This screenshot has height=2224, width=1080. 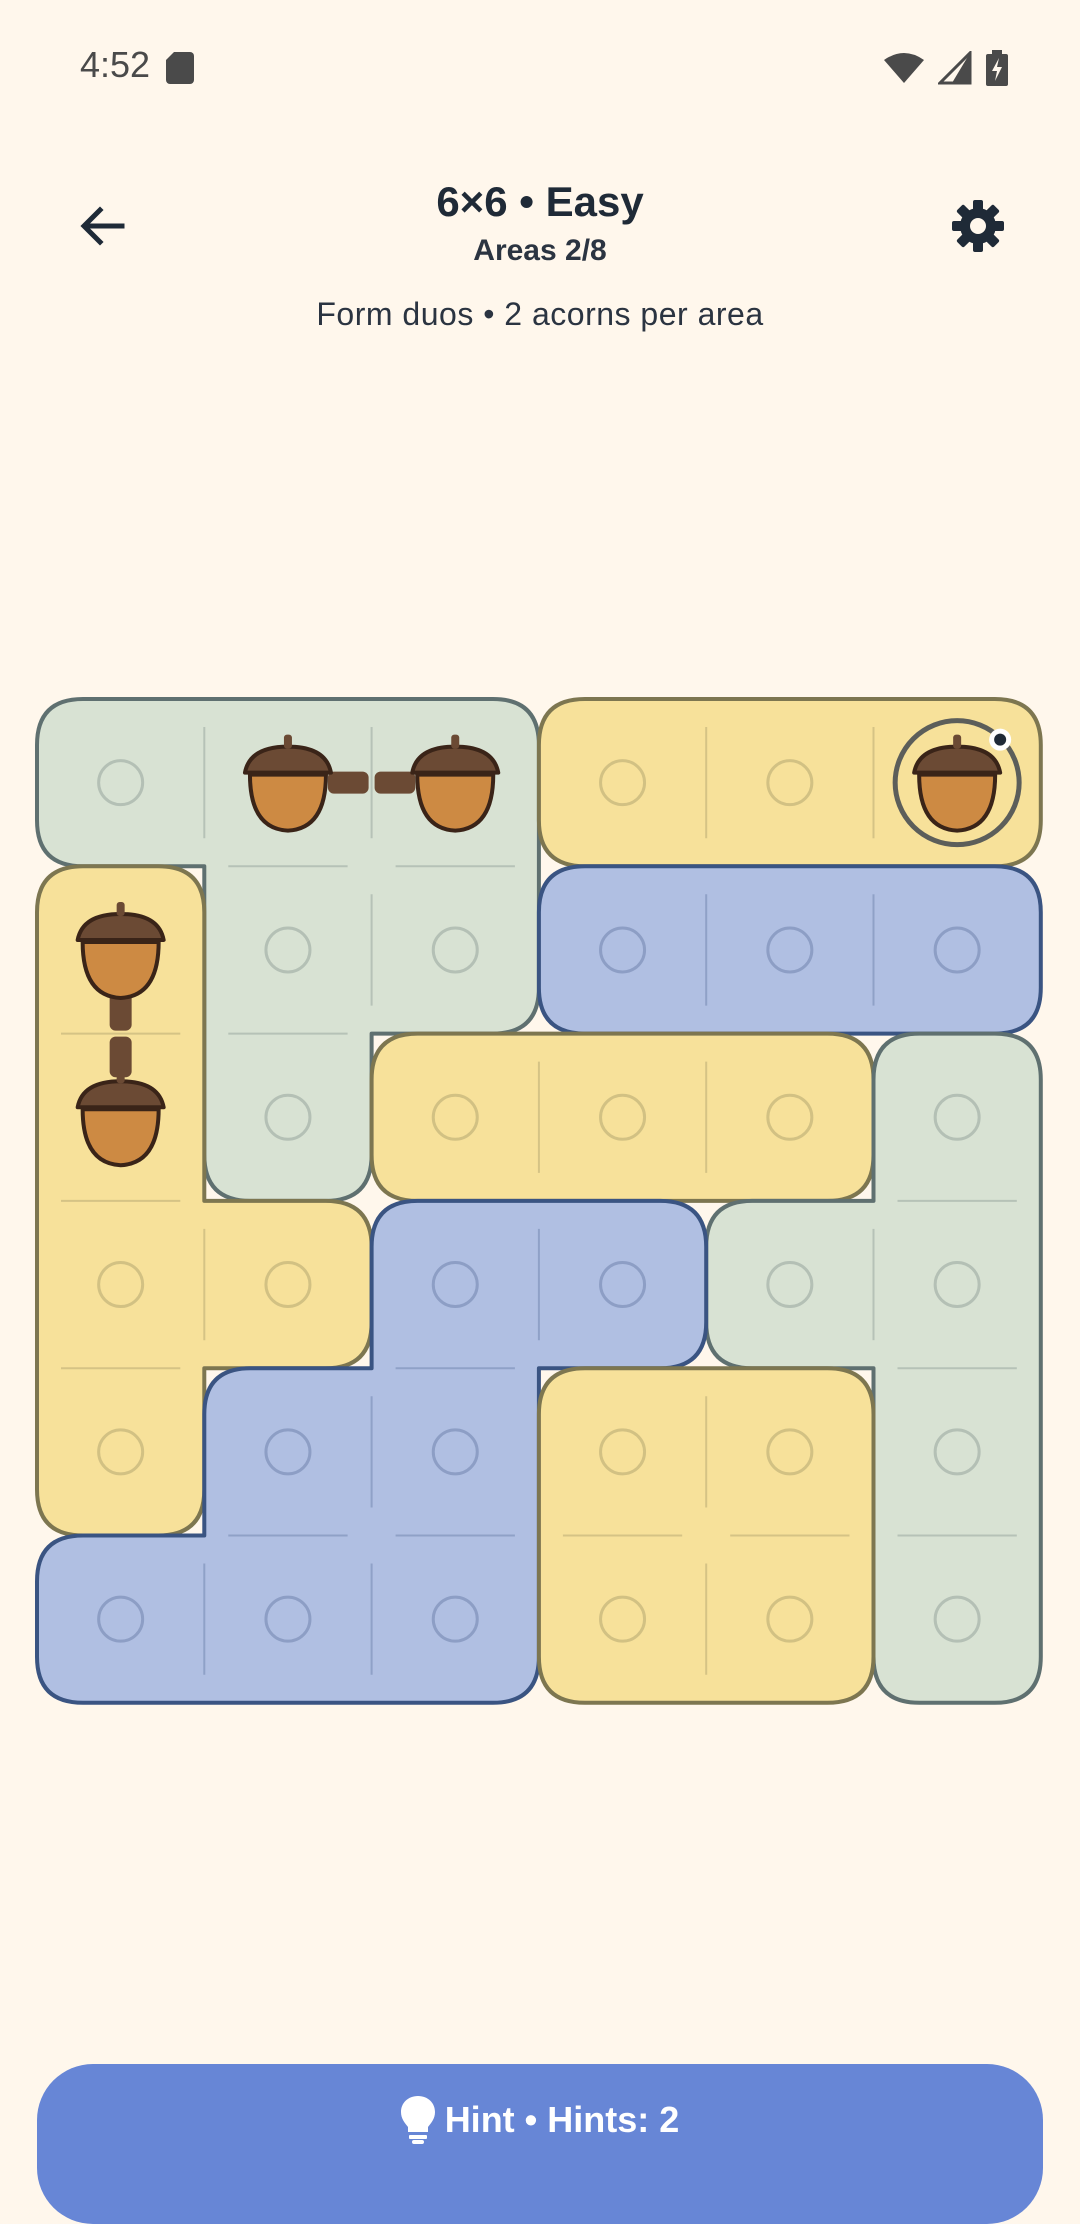 I want to click on hint-button: Hint • Hints: 2, so click(x=540, y=2144).